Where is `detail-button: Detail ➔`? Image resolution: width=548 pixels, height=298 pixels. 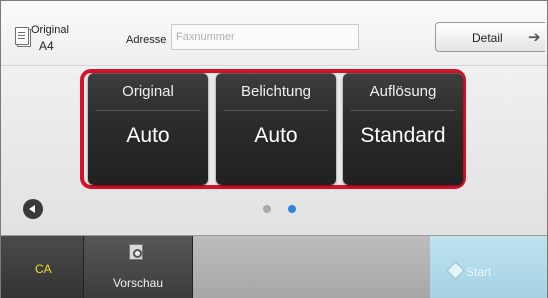
detail-button: Detail ➔ is located at coordinates (490, 37).